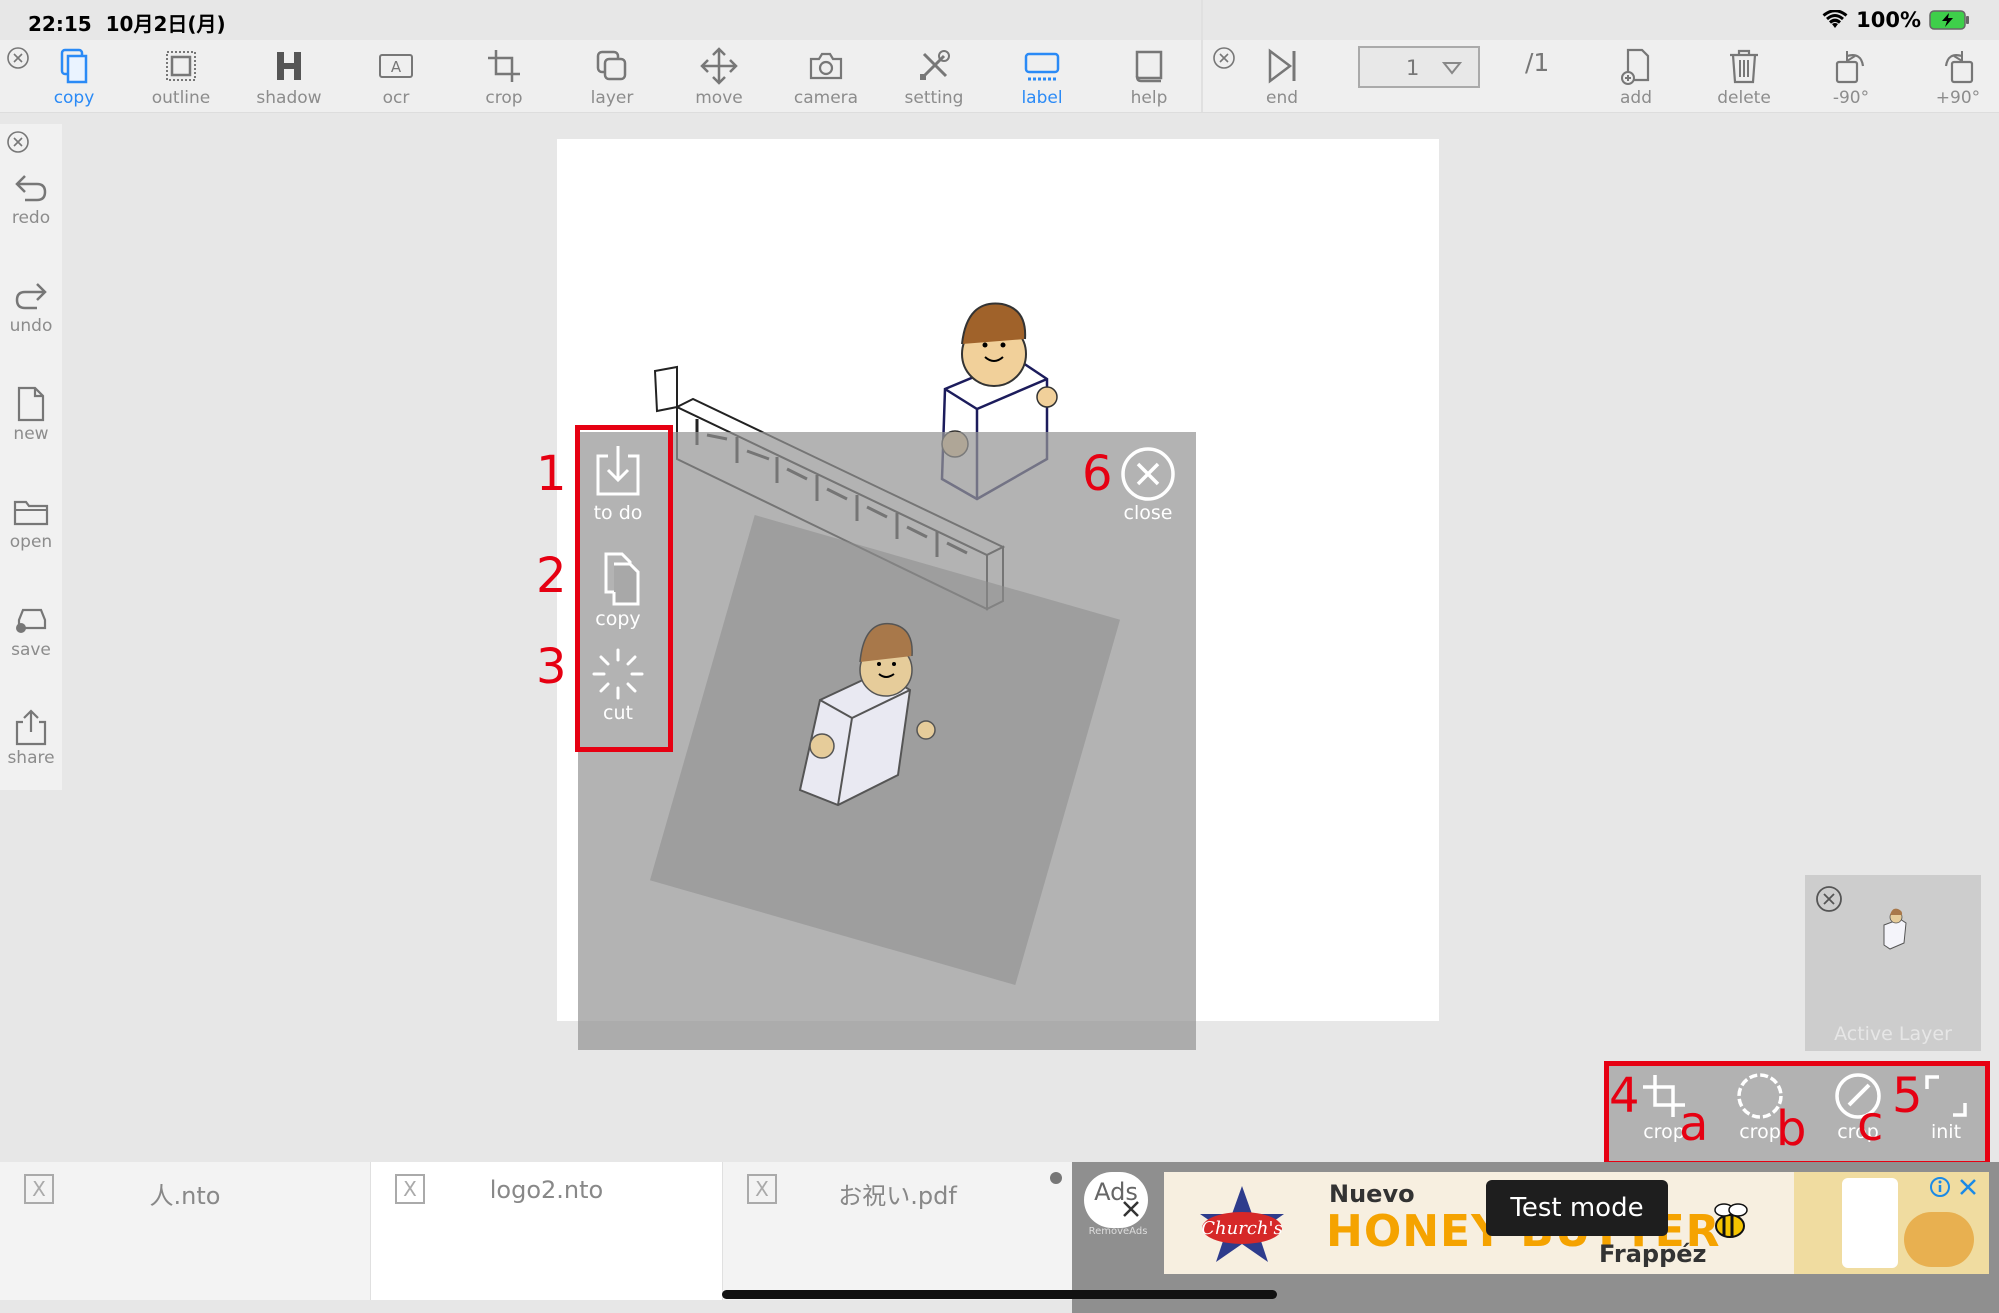 The image size is (1999, 1313). Describe the element at coordinates (1731, 1220) in the screenshot. I see `bee-icon` at that location.